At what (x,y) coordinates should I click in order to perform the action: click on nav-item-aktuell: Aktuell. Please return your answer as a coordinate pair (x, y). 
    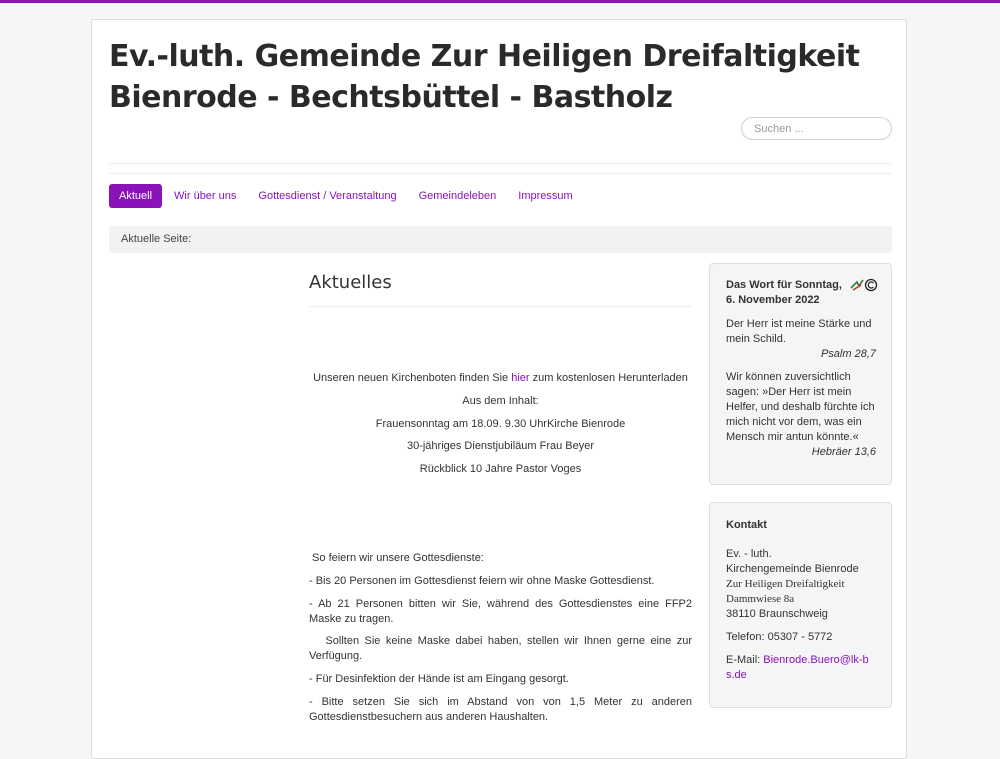
    Looking at the image, I should click on (136, 196).